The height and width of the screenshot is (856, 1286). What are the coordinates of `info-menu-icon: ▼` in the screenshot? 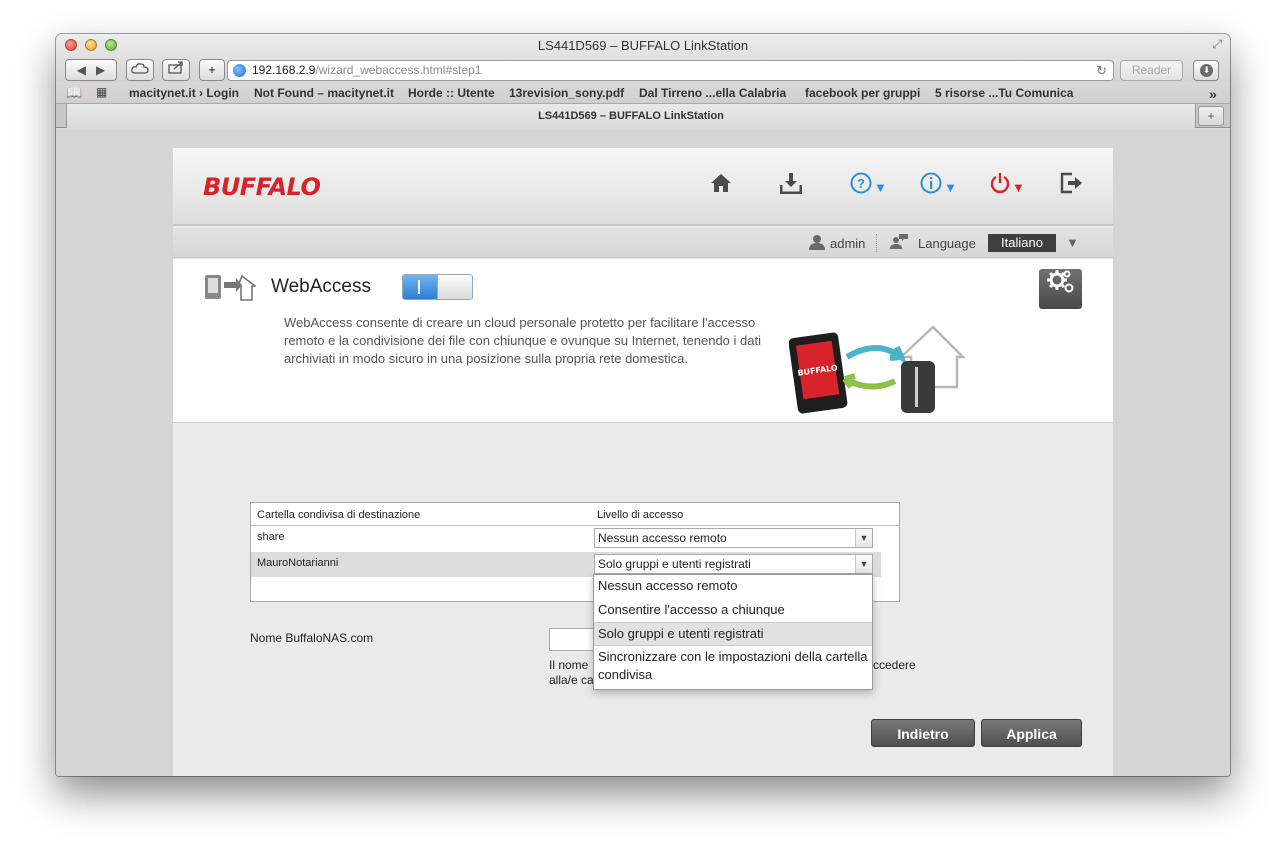 It's located at (938, 187).